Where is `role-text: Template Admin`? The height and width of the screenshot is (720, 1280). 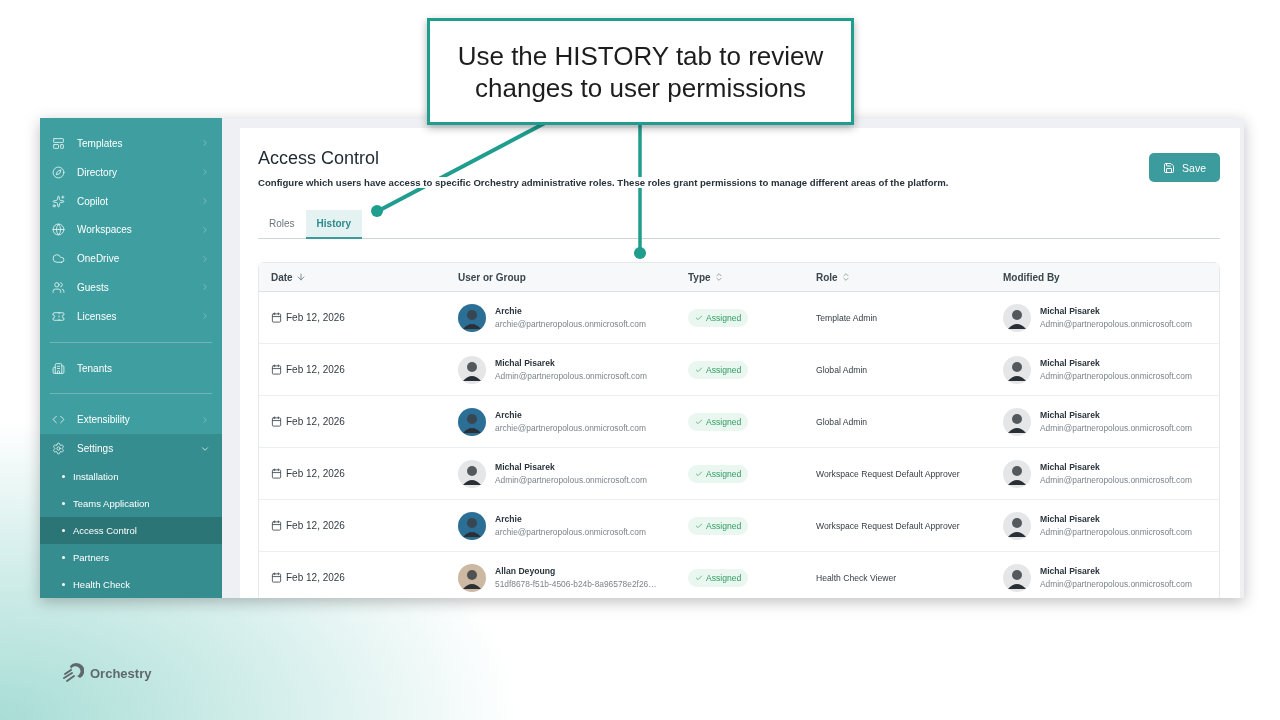 role-text: Template Admin is located at coordinates (847, 317).